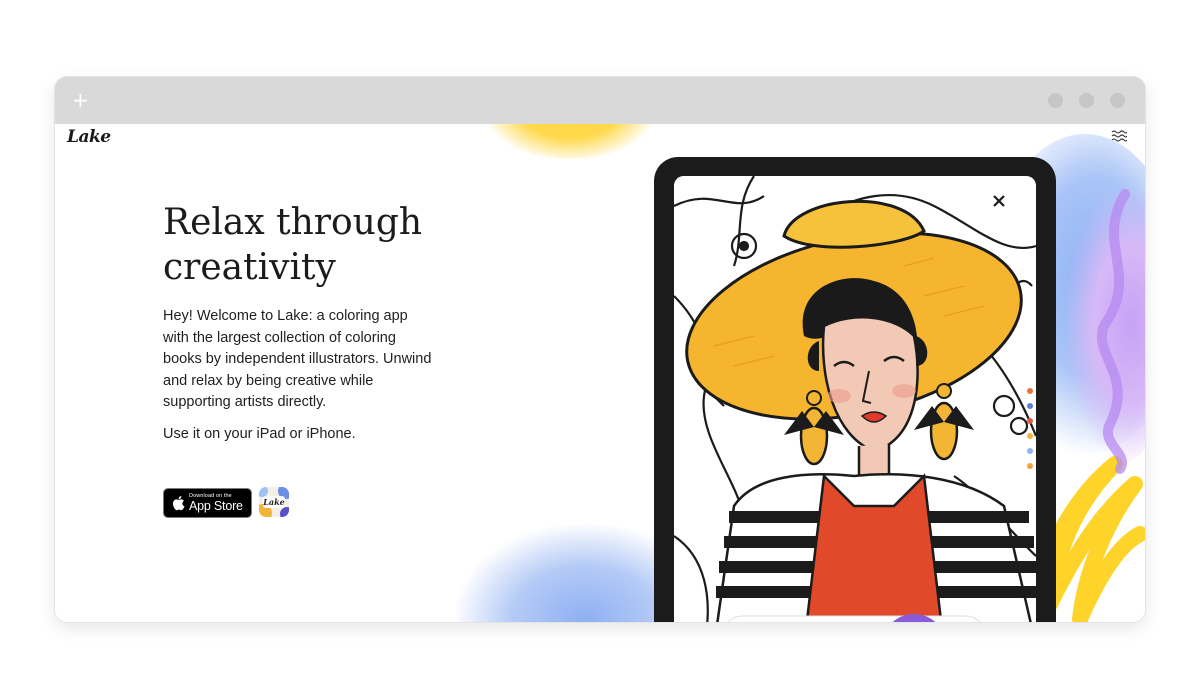  Describe the element at coordinates (1113, 331) in the screenshot. I see `purple-scribble` at that location.